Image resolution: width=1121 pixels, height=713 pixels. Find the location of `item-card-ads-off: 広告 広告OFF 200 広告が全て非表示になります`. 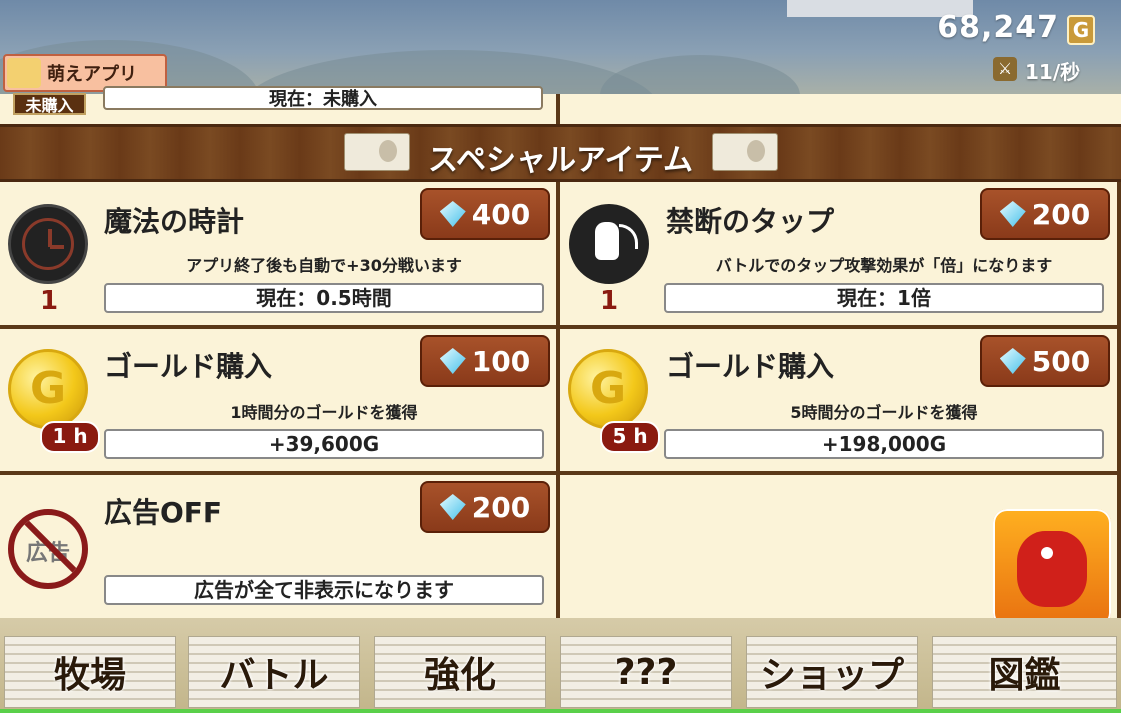

item-card-ads-off: 広告 広告OFF 200 広告が全て非表示になります is located at coordinates (278, 546).